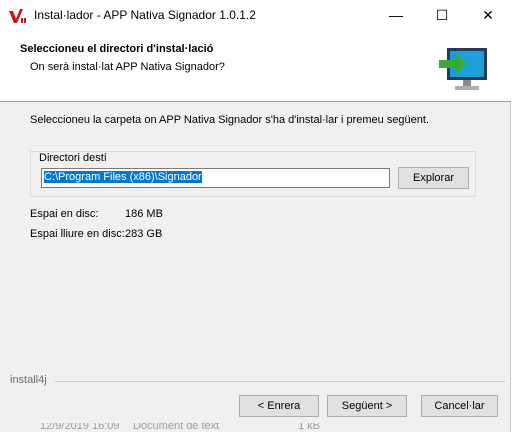 This screenshot has width=513, height=432. I want to click on step-title: Seleccioneu el directori d'instal·lació, so click(117, 49).